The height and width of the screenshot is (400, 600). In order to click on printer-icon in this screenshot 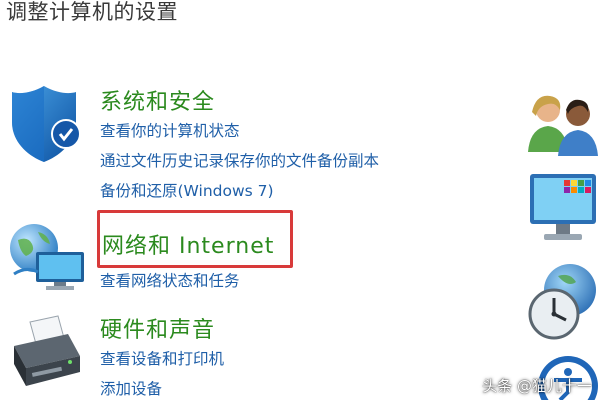, I will do `click(47, 352)`.